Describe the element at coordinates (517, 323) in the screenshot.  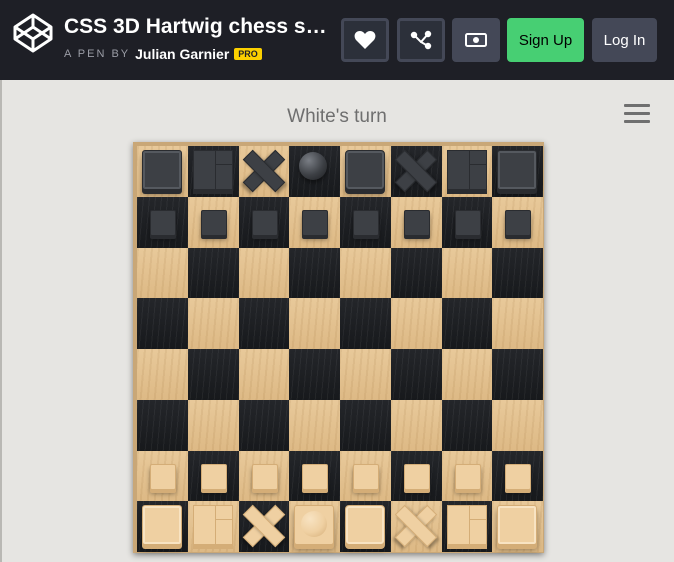
I see `square-h5` at that location.